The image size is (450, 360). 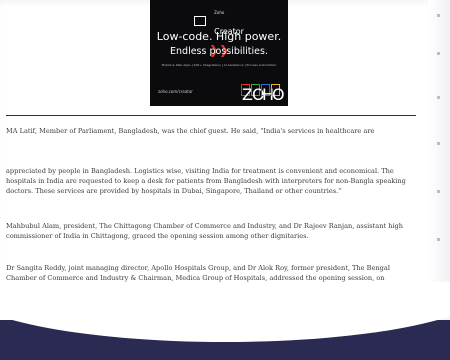 I want to click on logo-letter: H, so click(x=268, y=94).